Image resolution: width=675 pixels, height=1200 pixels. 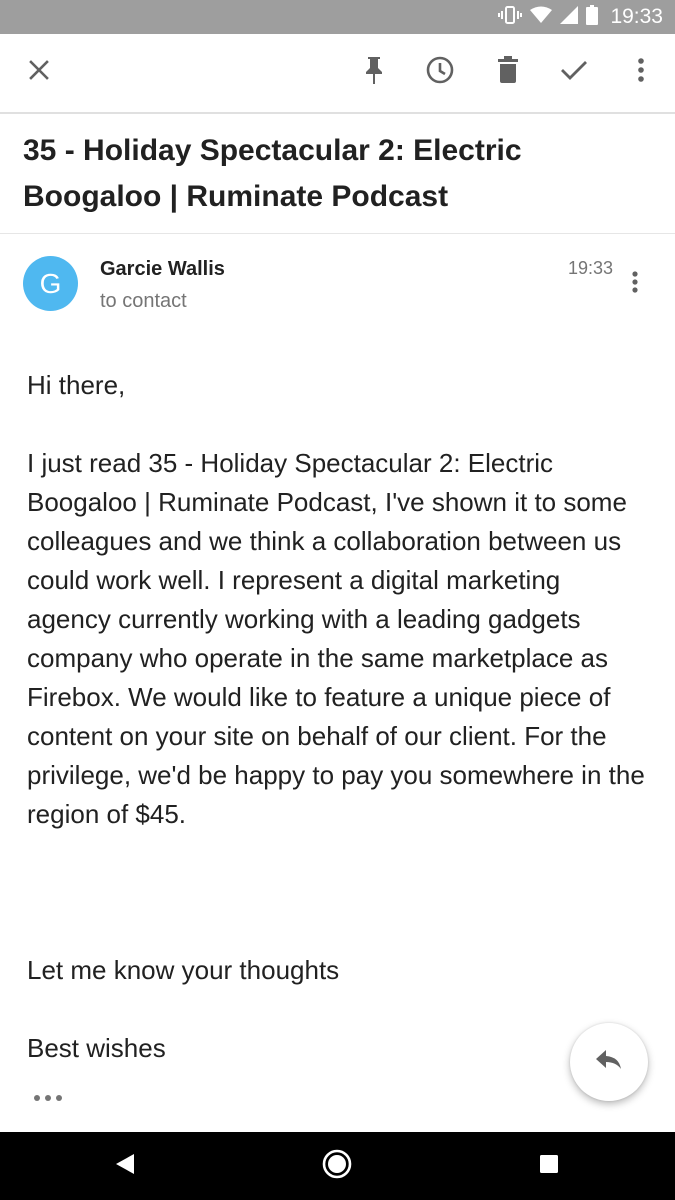 I want to click on pin-button, so click(x=374, y=72).